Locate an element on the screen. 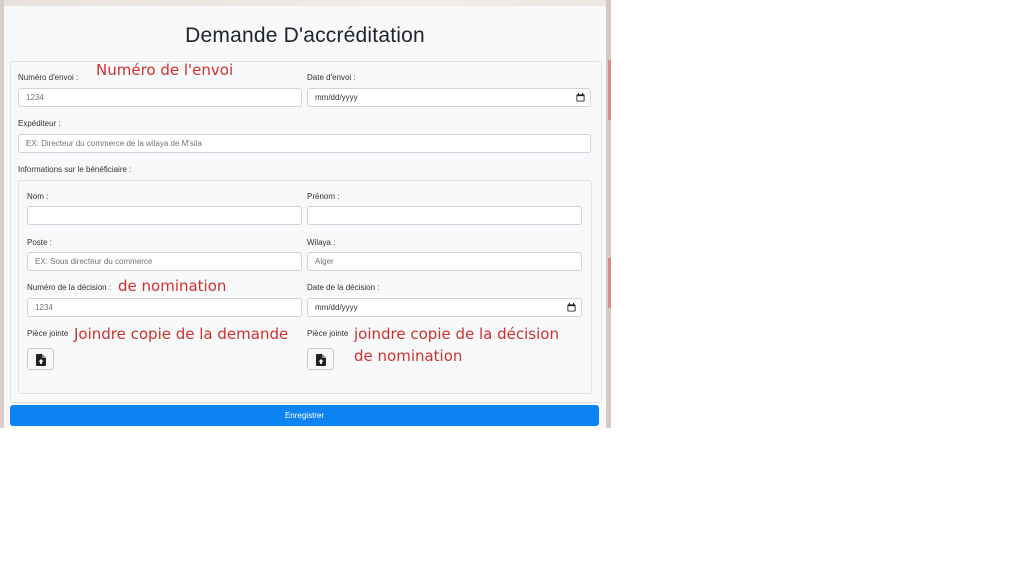  date-envoi-input: mm/dd/yyyy is located at coordinates (449, 97).